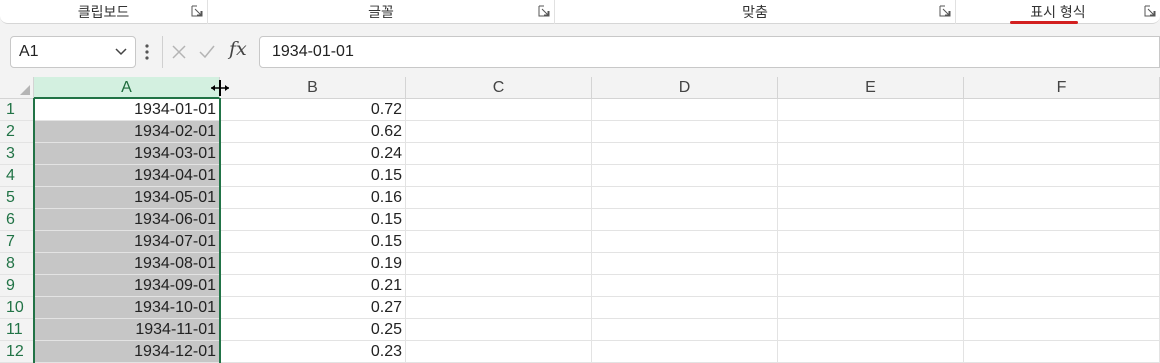  I want to click on cell-a5: 1934-05-01, so click(127, 198).